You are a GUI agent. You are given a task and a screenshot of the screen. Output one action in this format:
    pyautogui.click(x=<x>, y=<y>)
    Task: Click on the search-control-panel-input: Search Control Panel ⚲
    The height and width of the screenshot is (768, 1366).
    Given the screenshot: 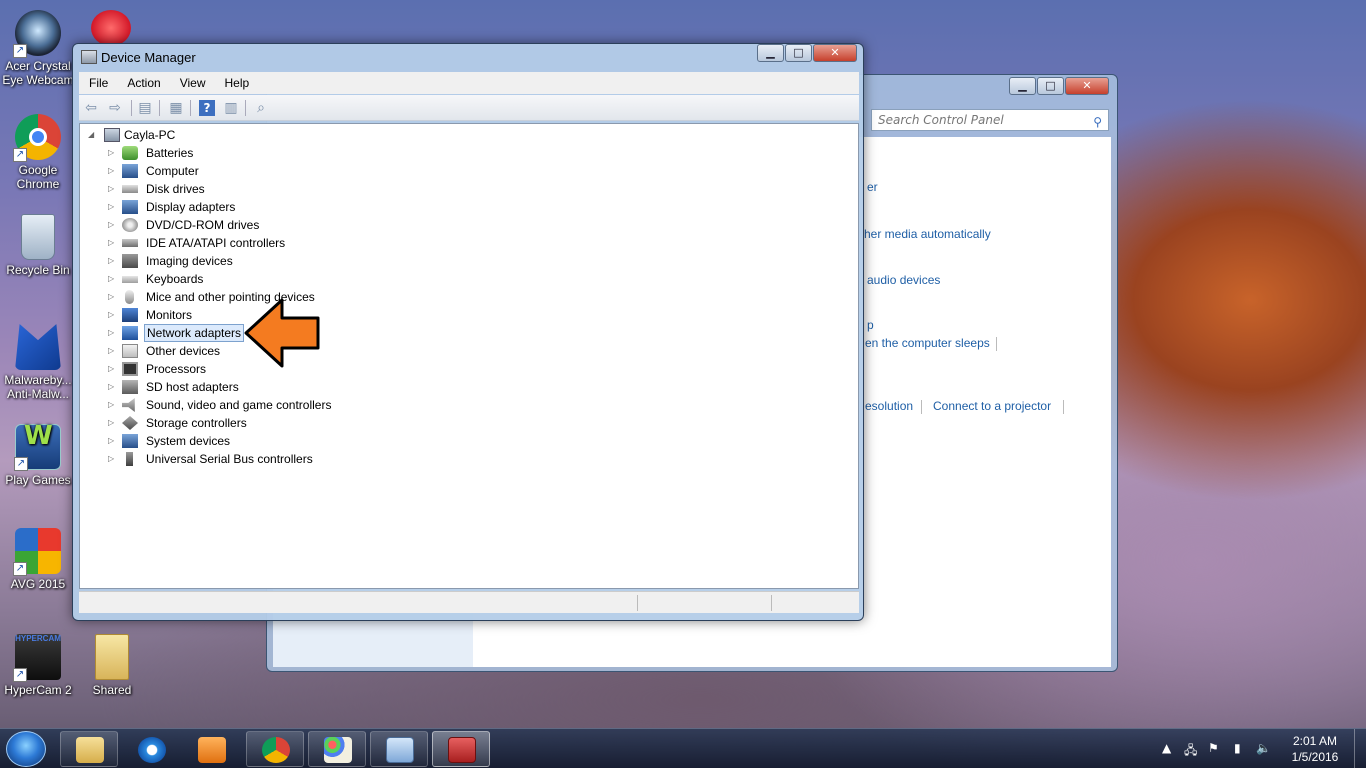 What is the action you would take?
    pyautogui.click(x=990, y=120)
    